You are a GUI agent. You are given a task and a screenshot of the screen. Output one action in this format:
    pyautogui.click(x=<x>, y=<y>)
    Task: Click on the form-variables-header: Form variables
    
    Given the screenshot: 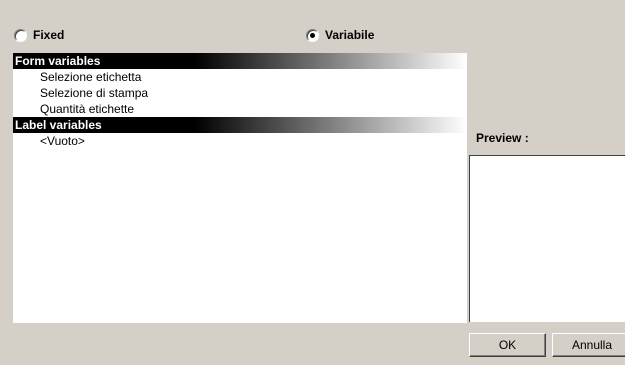 What is the action you would take?
    pyautogui.click(x=240, y=61)
    